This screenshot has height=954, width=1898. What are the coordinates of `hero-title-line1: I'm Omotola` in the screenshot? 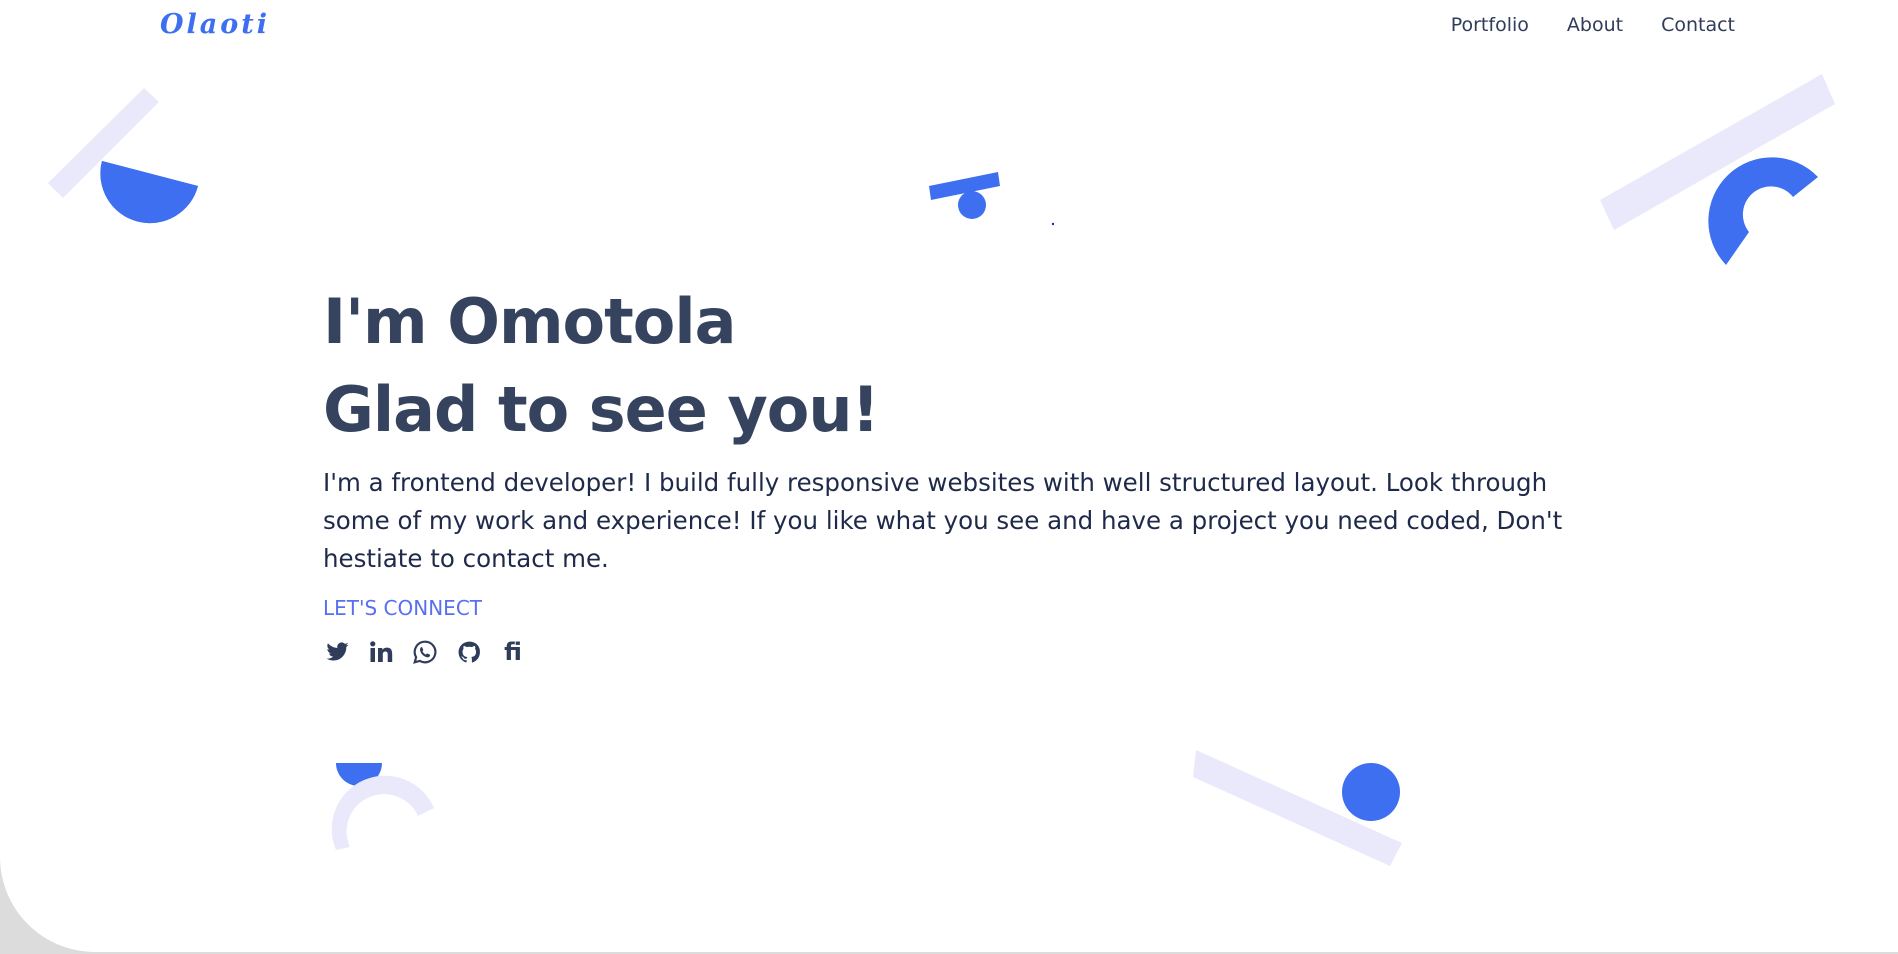 It's located at (529, 321).